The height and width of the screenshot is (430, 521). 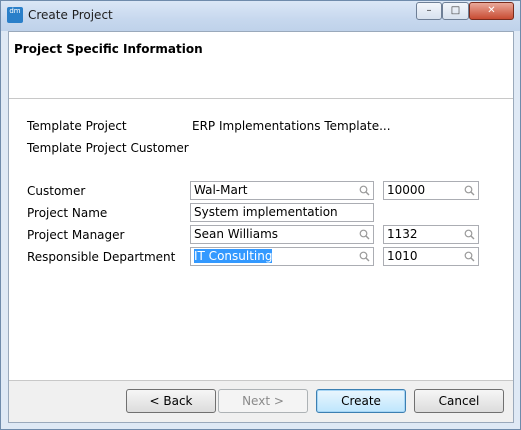 I want to click on back-button: < Back, so click(x=171, y=401).